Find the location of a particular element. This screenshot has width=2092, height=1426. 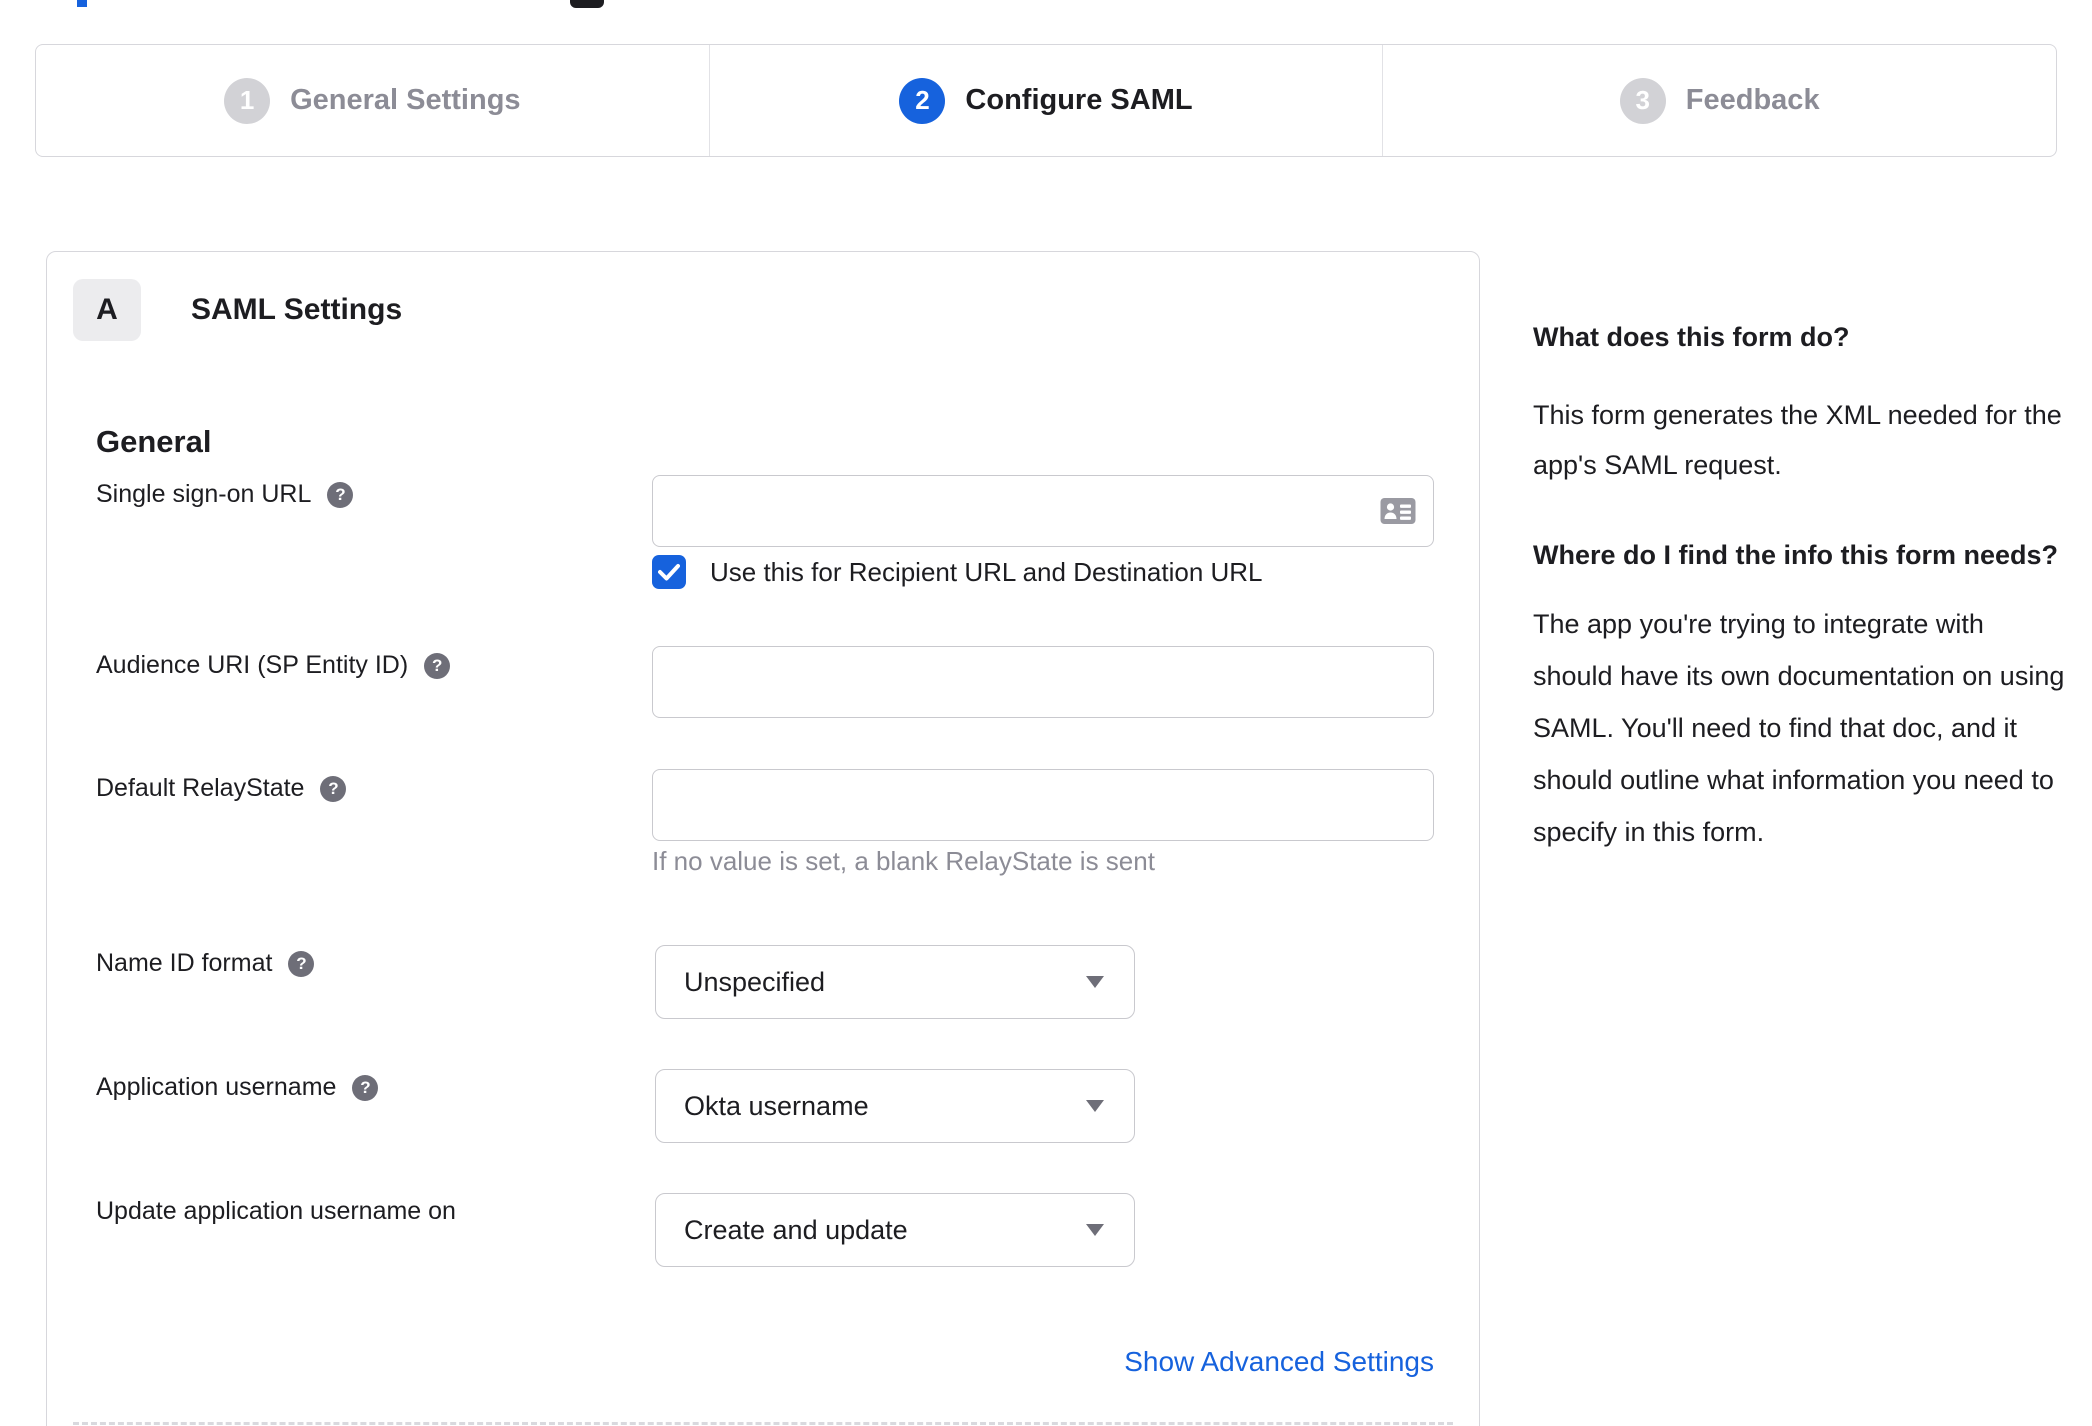

show-advanced-settings-link: Show Advanced Settings is located at coordinates (1279, 1362).